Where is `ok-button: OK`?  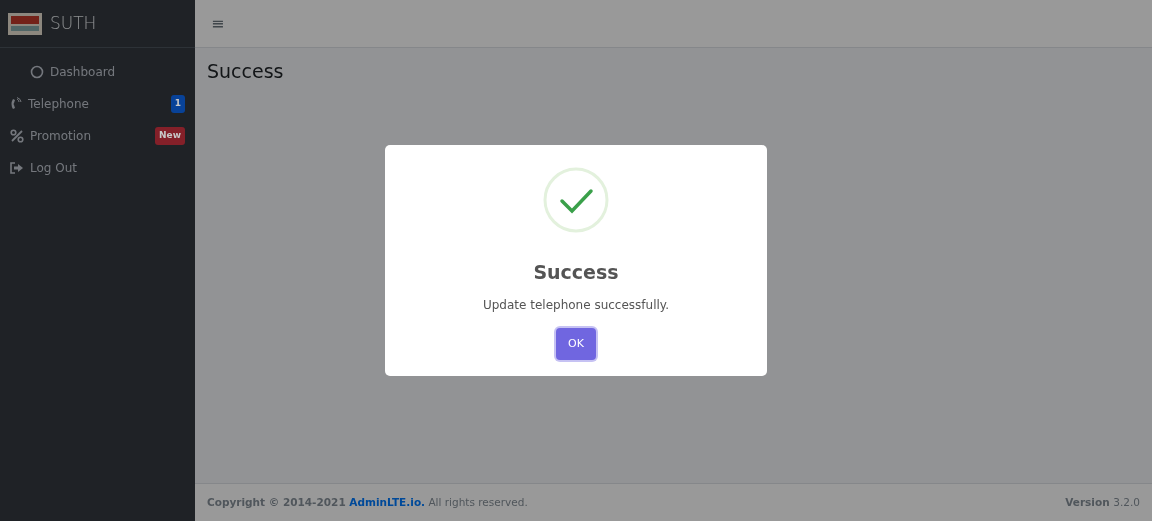
ok-button: OK is located at coordinates (576, 344).